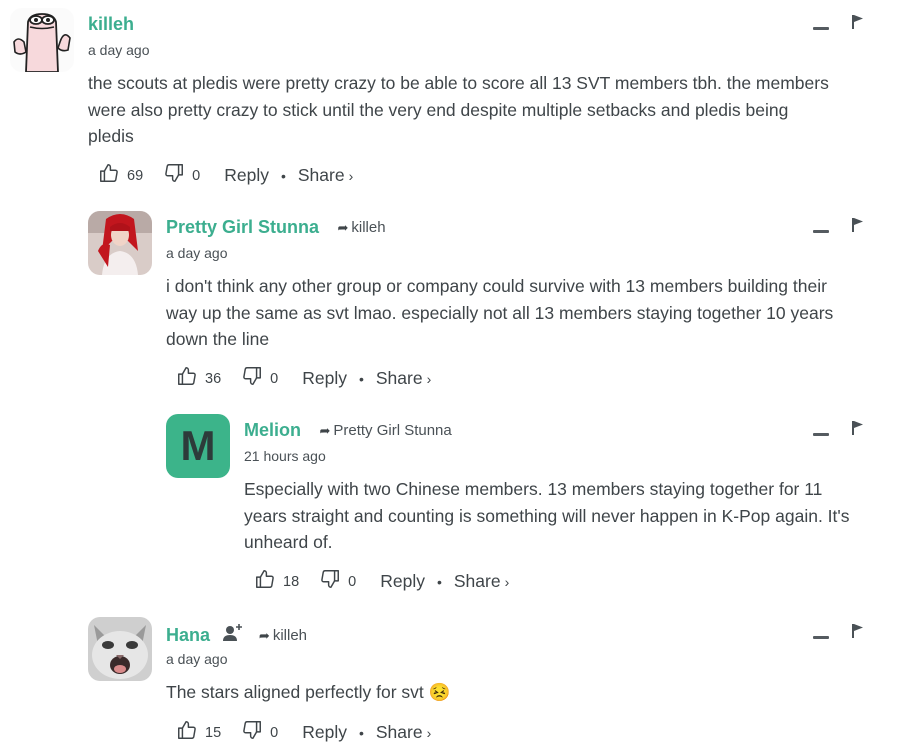  I want to click on comment-text: The stars aligned perfectly for svt 😣, so click(308, 692).